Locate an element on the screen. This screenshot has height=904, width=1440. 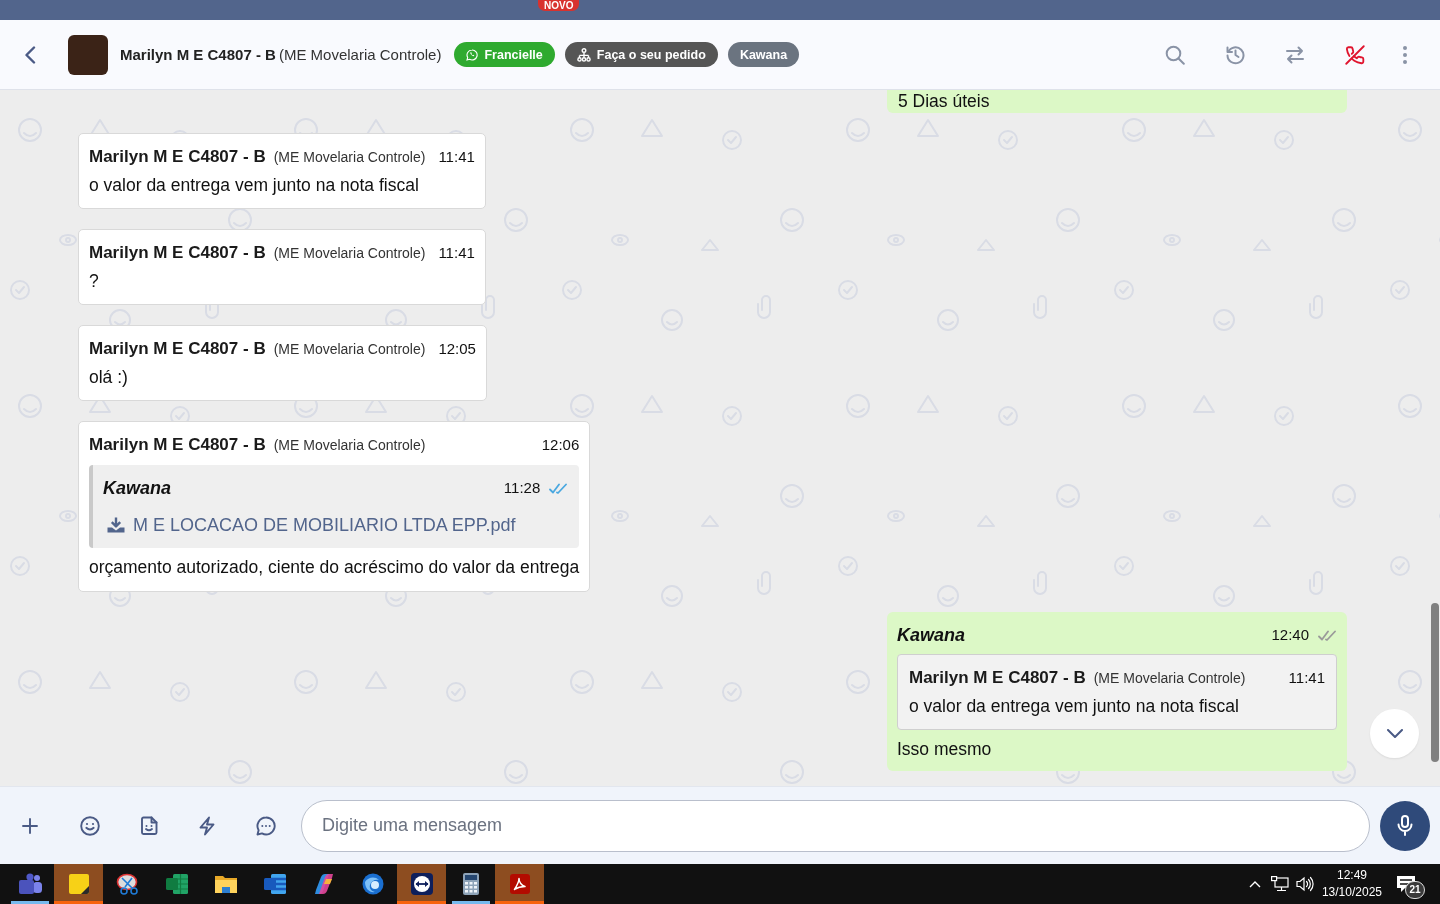
sticky-note-icon is located at coordinates (78, 884).